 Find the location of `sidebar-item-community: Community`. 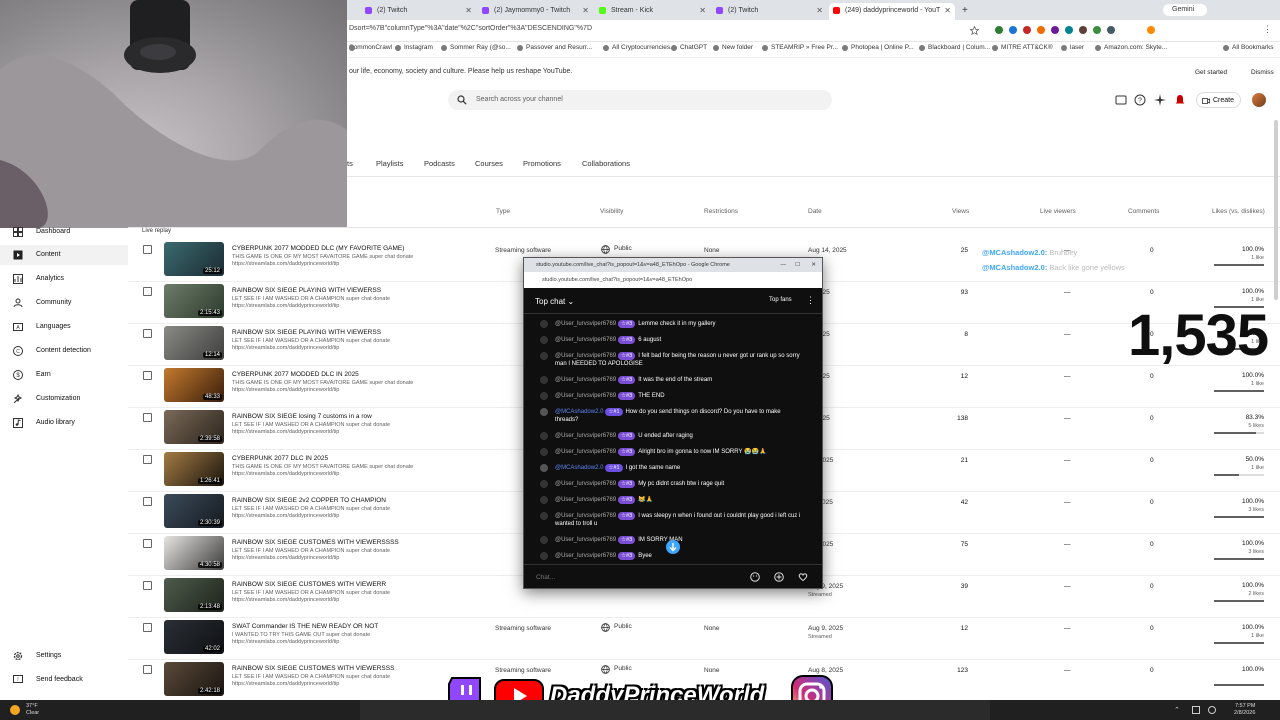

sidebar-item-community: Community is located at coordinates (64, 303).